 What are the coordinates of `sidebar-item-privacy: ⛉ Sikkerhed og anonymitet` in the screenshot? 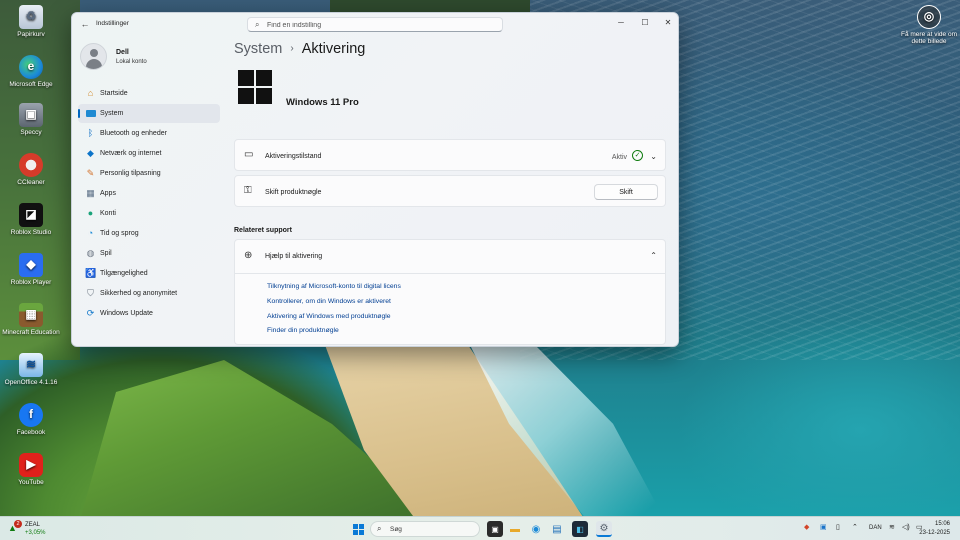 It's located at (149, 293).